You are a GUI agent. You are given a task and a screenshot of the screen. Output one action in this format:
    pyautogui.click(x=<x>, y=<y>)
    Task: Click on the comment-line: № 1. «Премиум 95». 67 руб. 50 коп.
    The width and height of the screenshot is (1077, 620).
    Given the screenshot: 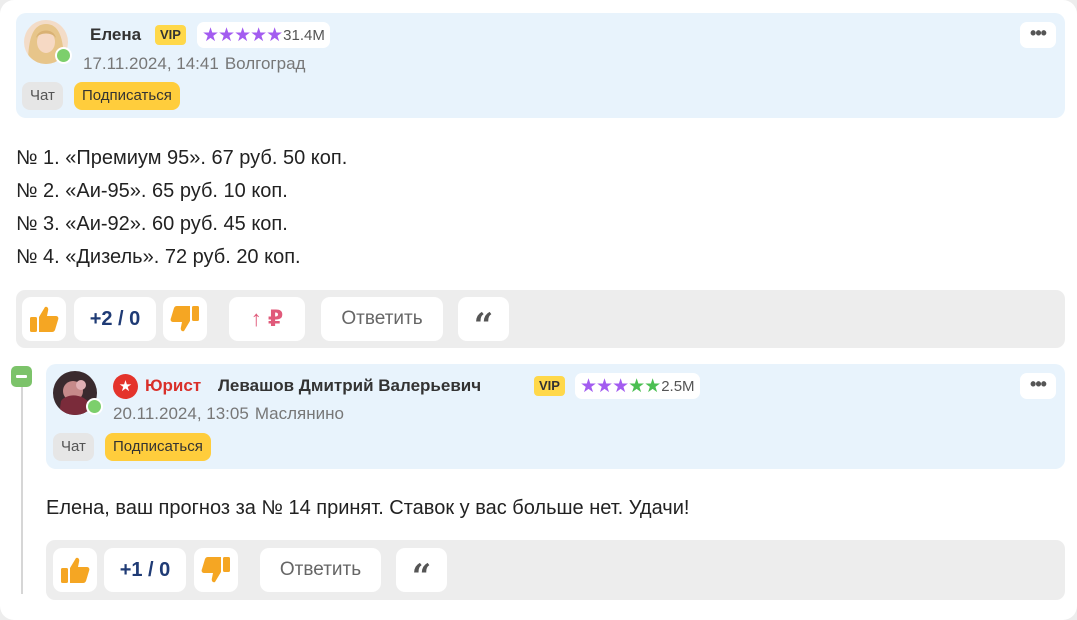 What is the action you would take?
    pyautogui.click(x=182, y=158)
    